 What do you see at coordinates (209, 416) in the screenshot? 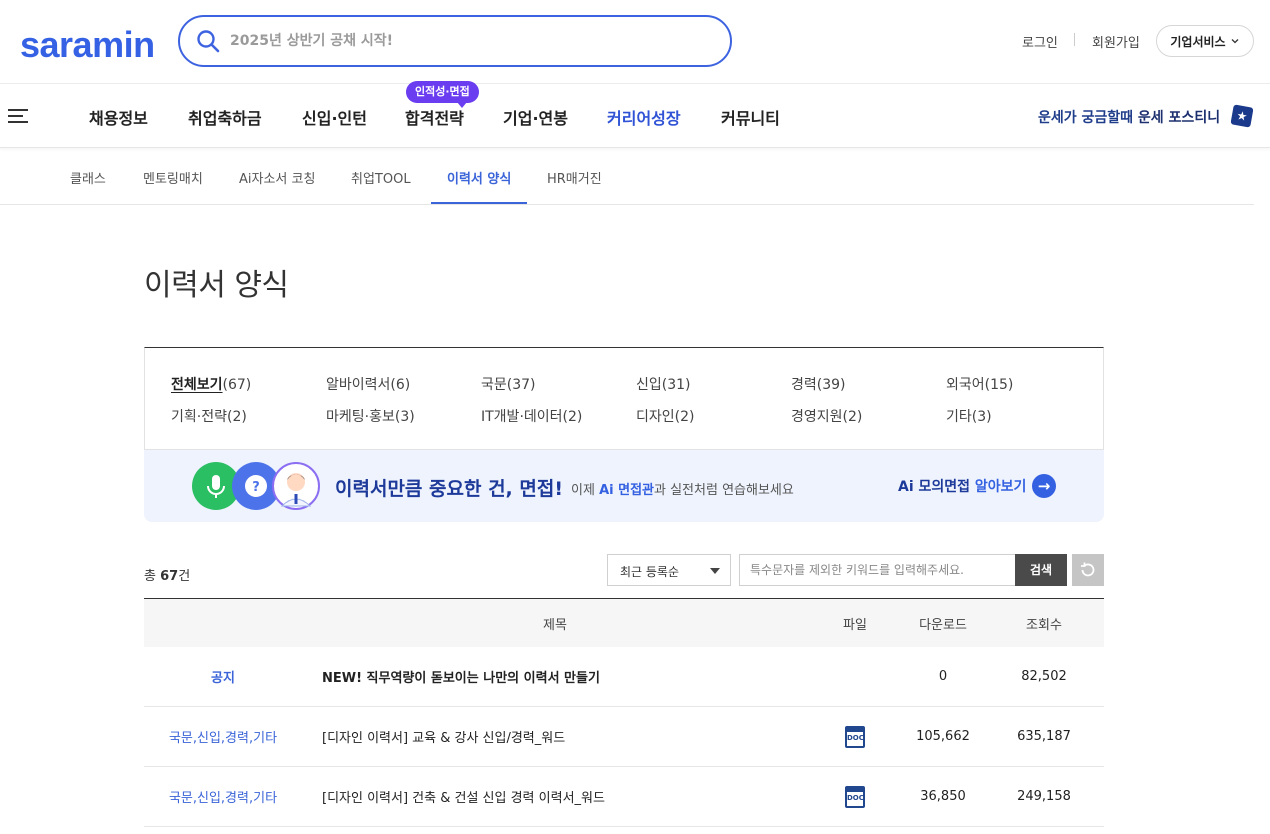
I see `category-planning: 기획·전략(2)` at bounding box center [209, 416].